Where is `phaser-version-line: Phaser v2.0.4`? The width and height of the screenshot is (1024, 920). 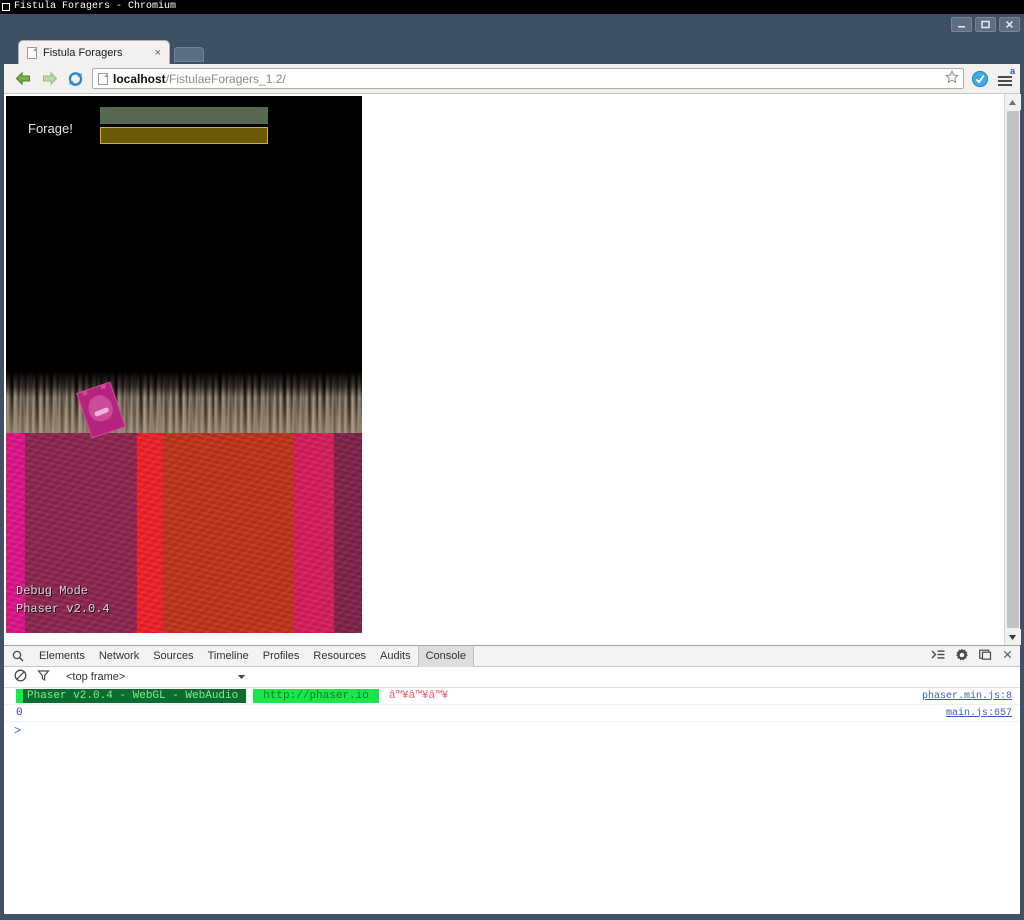
phaser-version-line: Phaser v2.0.4 is located at coordinates (63, 609).